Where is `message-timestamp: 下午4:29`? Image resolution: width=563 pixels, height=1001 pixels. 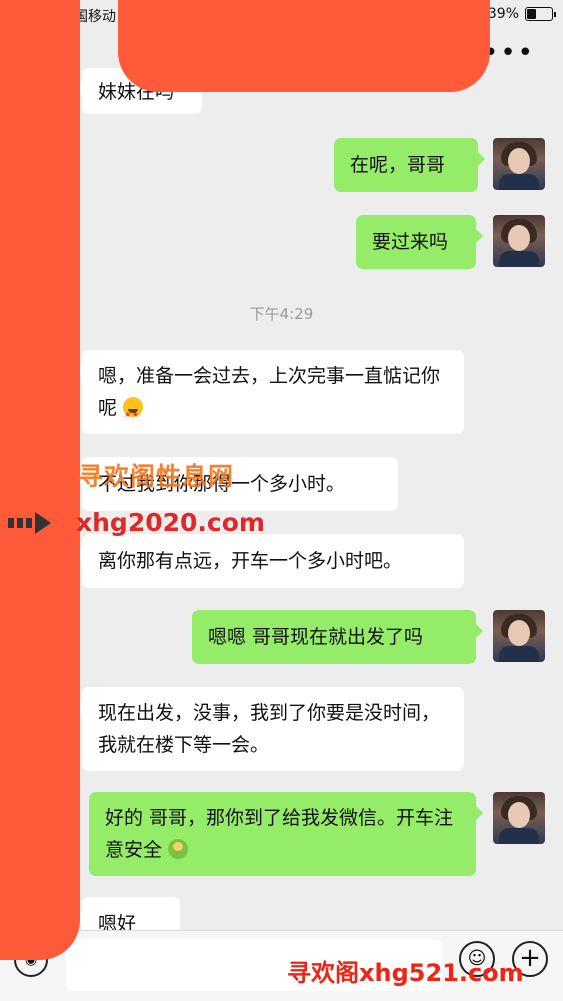
message-timestamp: 下午4:29 is located at coordinates (281, 314).